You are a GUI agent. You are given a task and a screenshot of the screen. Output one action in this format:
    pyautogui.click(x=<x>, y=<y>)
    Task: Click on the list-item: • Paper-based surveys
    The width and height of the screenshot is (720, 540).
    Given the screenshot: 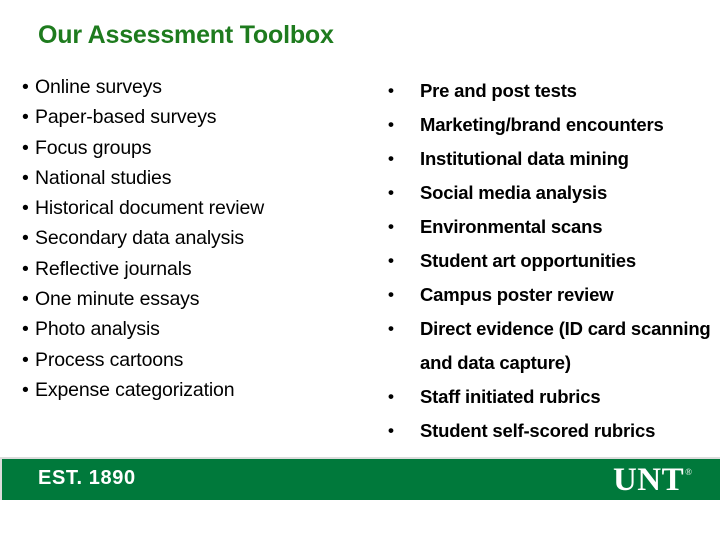 What is the action you would take?
    pyautogui.click(x=197, y=117)
    